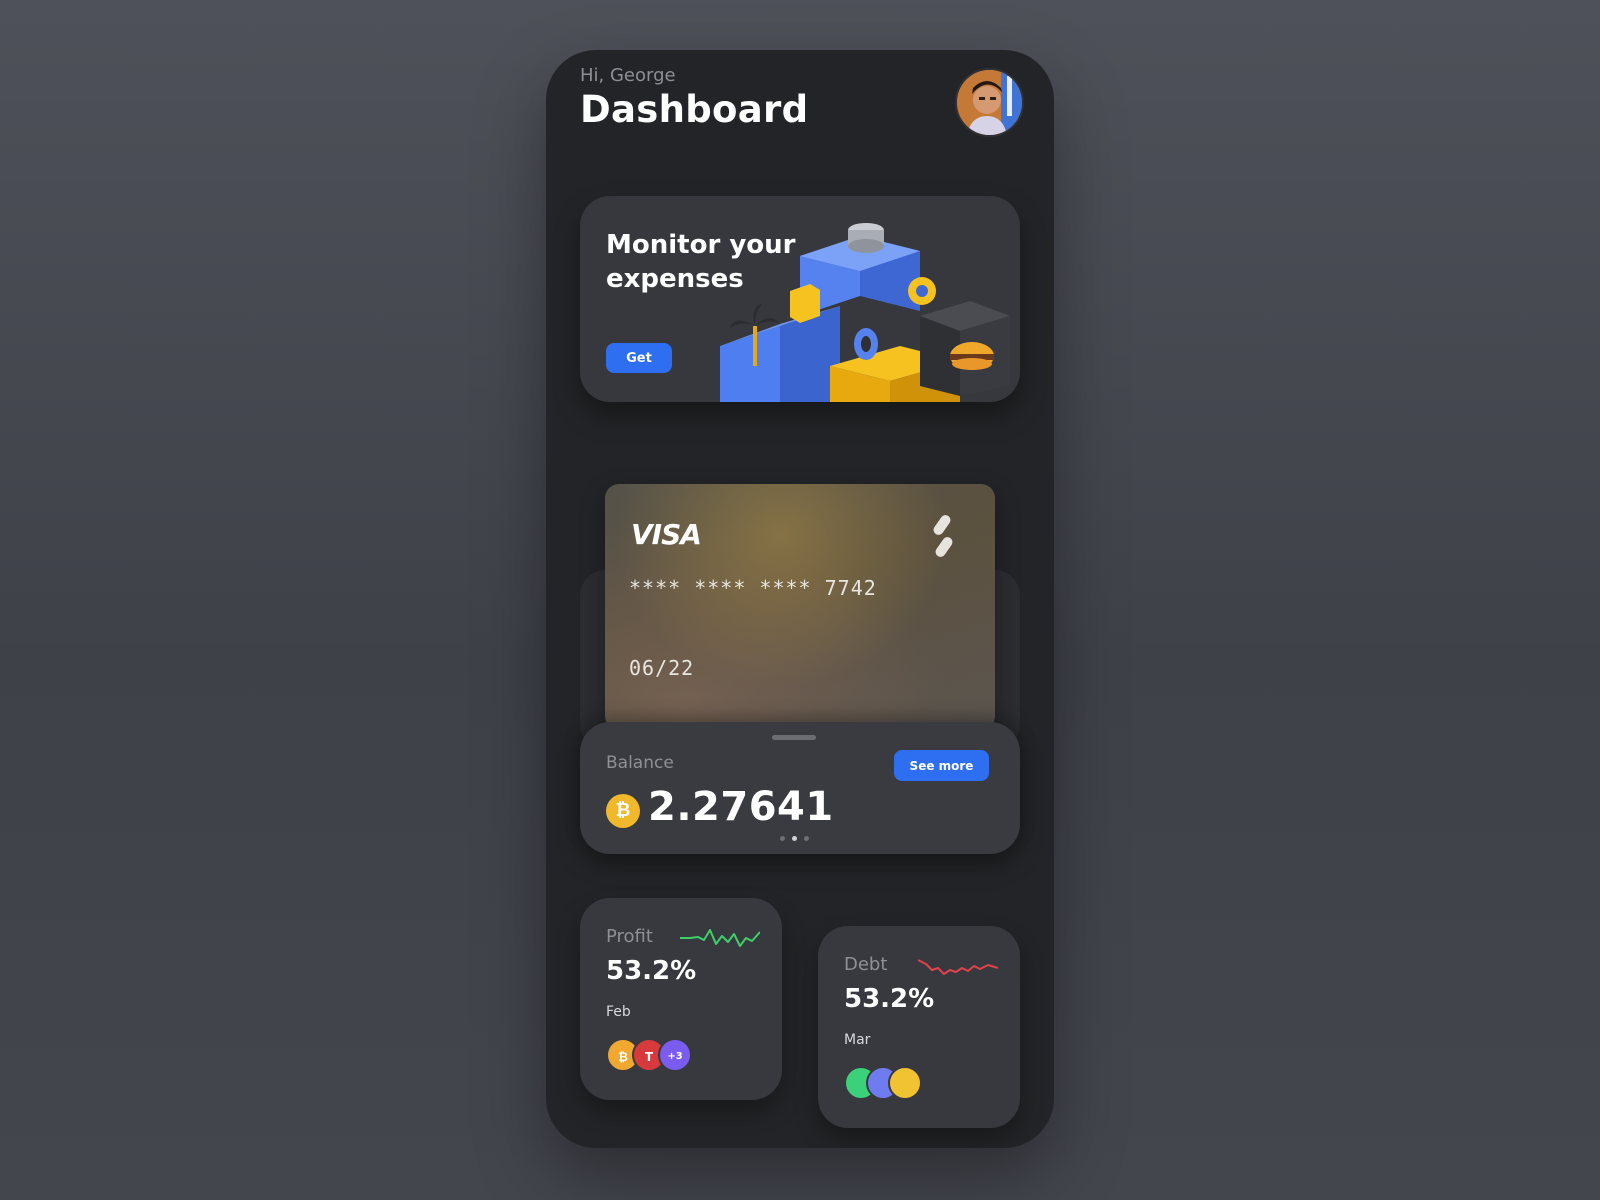 Image resolution: width=1600 pixels, height=1200 pixels. Describe the element at coordinates (675, 1055) in the screenshot. I see `more-coins-badge: +3` at that location.